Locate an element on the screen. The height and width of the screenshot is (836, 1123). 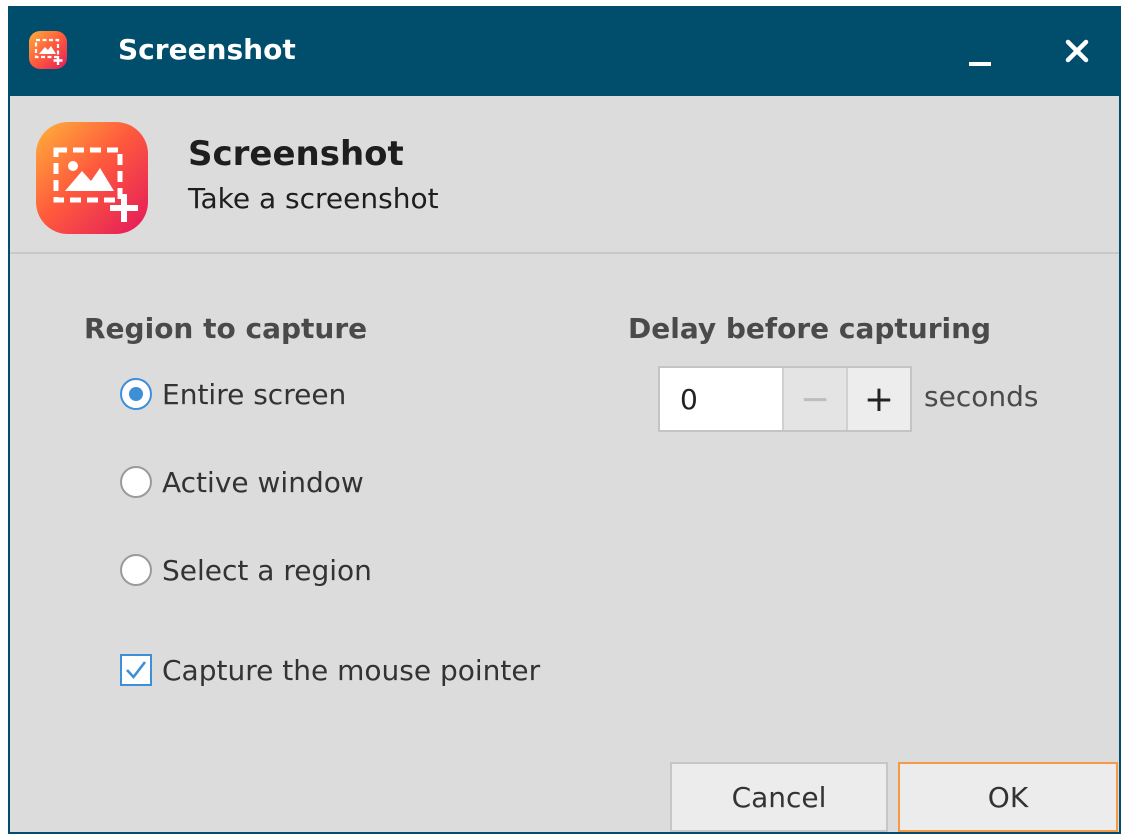
delay-spinbox: − + is located at coordinates (785, 399).